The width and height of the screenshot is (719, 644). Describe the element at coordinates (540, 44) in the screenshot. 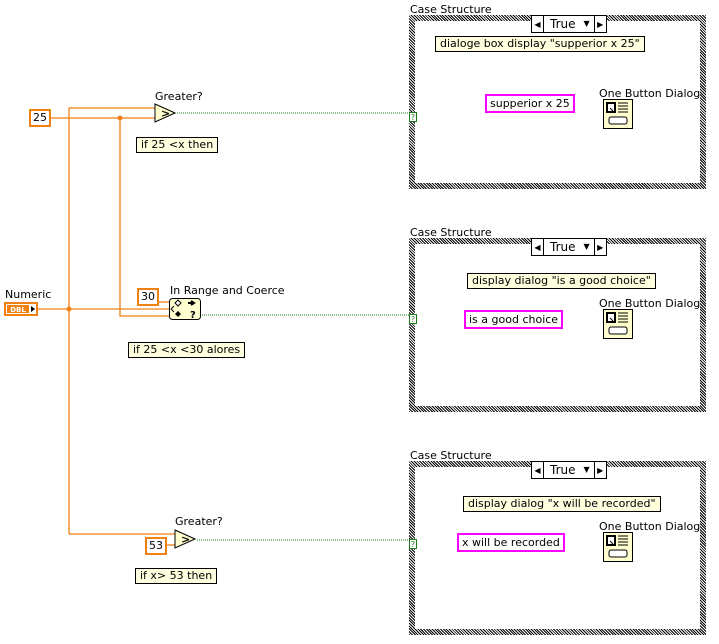

I see `case-comment: dialoge box display "supperior x 25"` at that location.